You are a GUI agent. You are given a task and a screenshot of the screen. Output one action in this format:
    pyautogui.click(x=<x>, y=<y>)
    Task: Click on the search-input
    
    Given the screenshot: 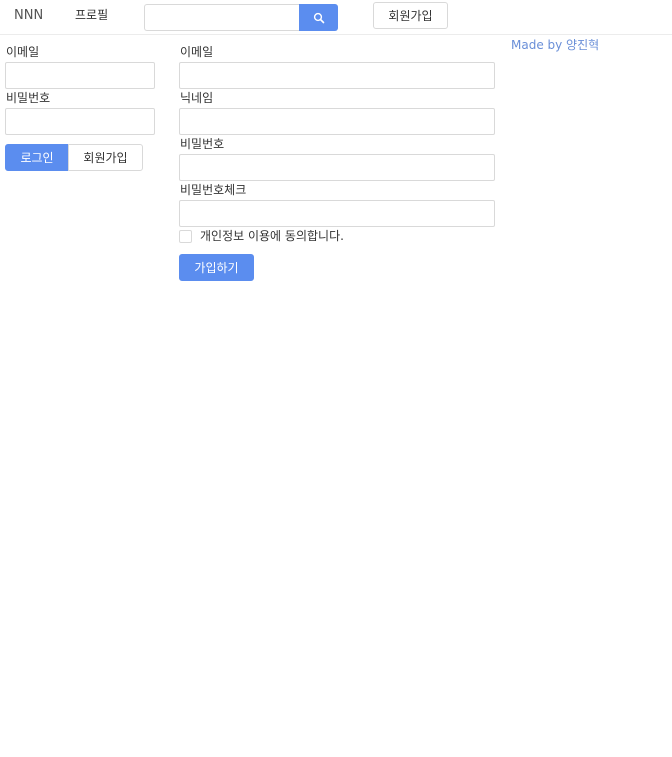 What is the action you would take?
    pyautogui.click(x=221, y=17)
    